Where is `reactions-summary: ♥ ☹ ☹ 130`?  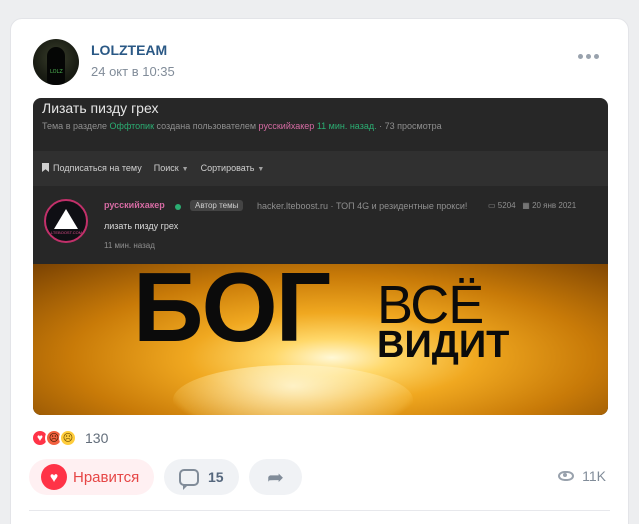 reactions-summary: ♥ ☹ ☹ 130 is located at coordinates (69, 438).